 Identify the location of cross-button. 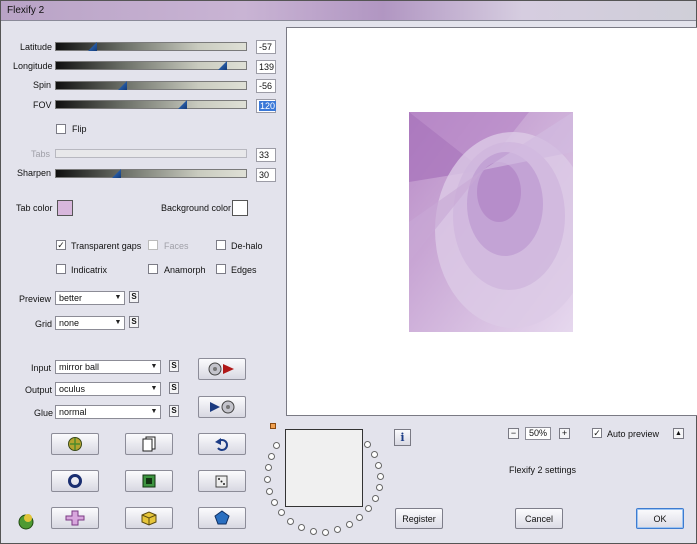
(75, 518).